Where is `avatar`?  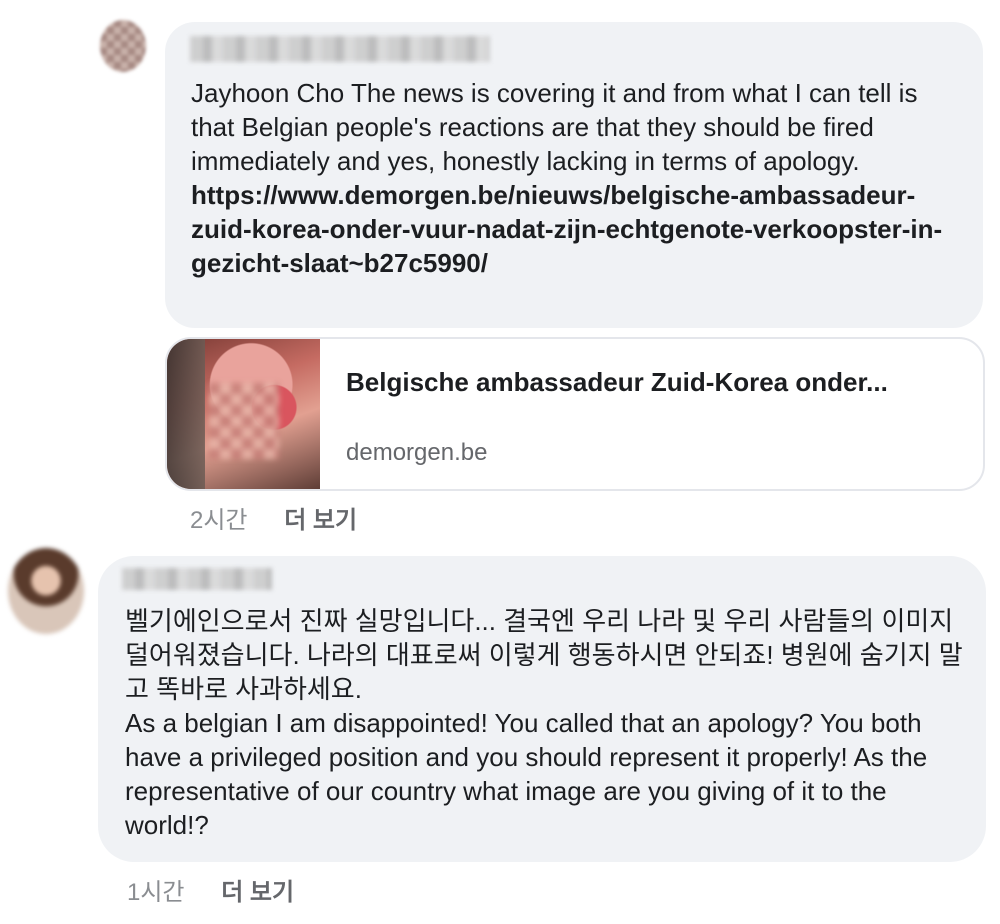
avatar is located at coordinates (46, 591).